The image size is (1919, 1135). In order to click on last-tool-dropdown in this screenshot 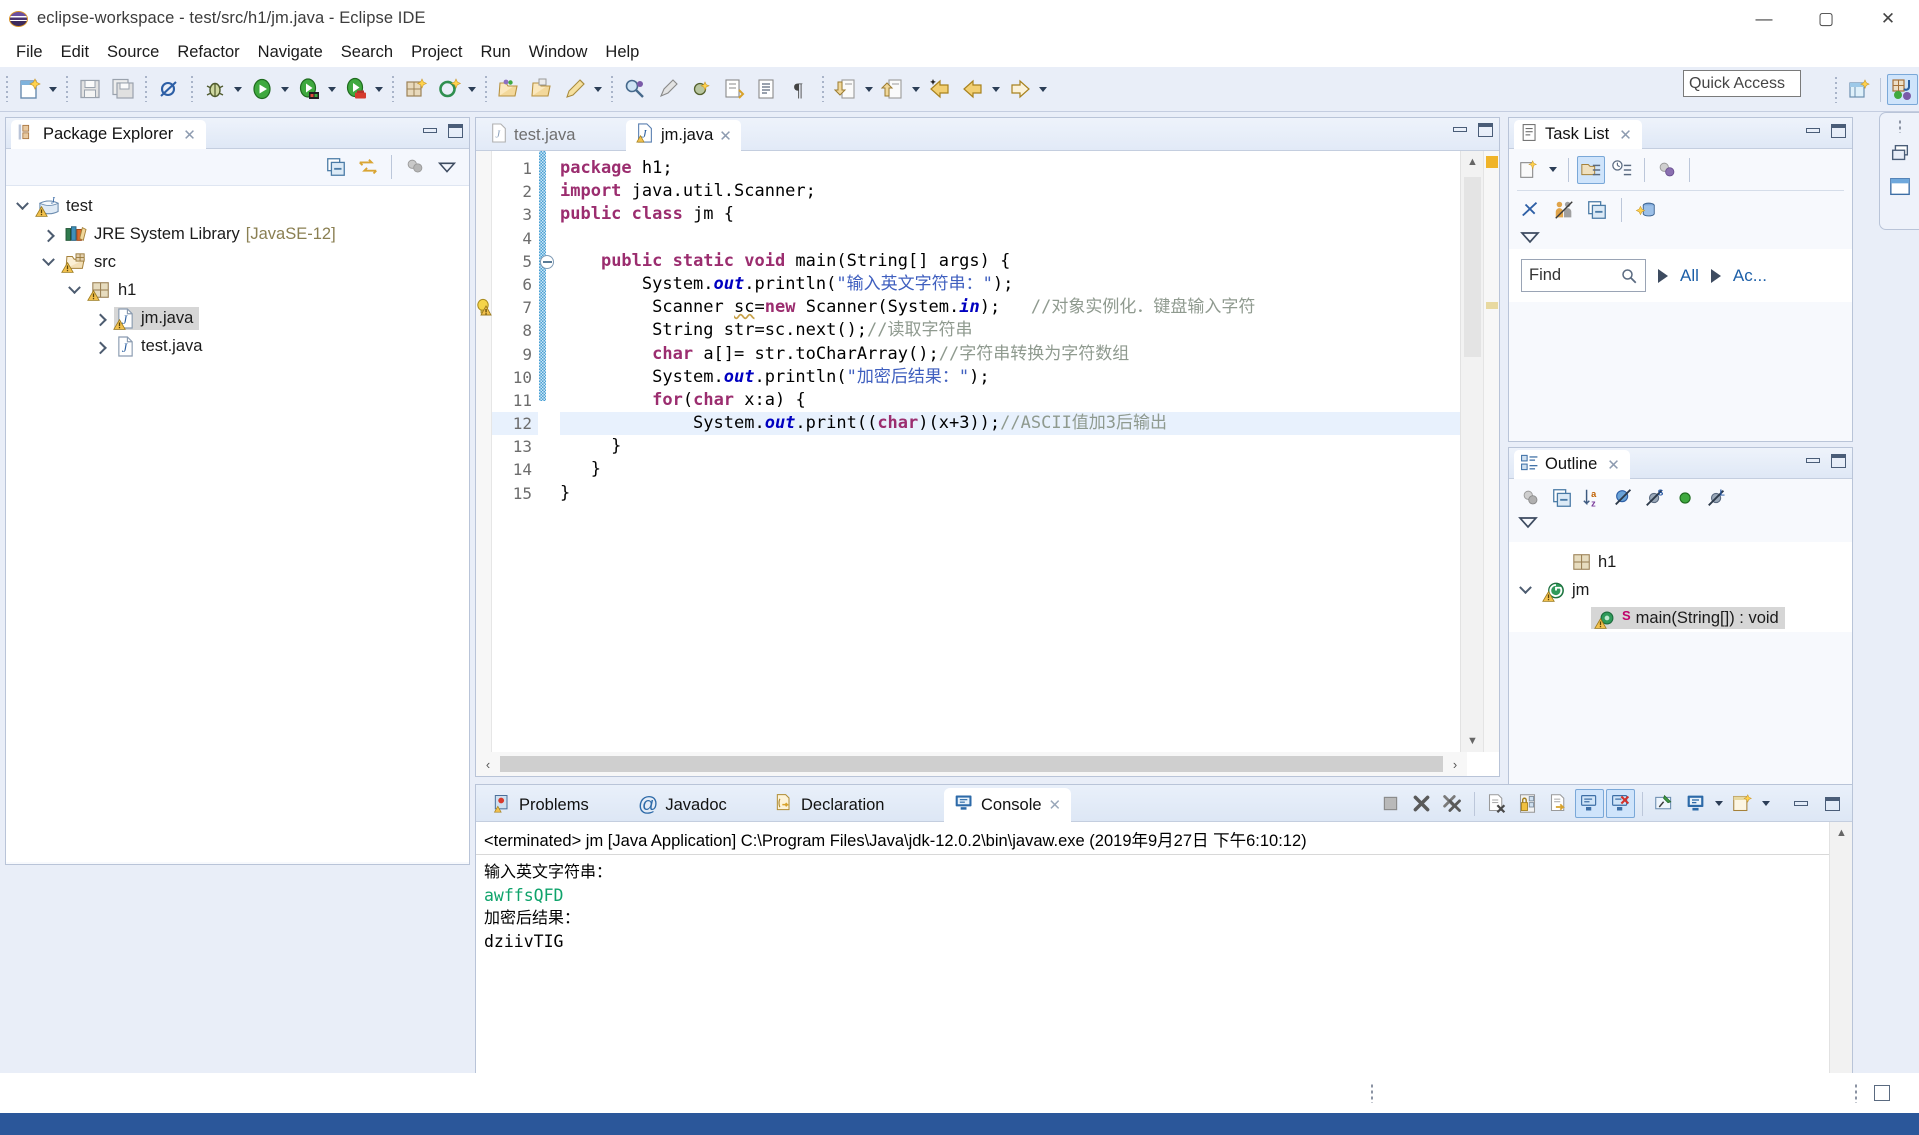, I will do `click(379, 89)`.